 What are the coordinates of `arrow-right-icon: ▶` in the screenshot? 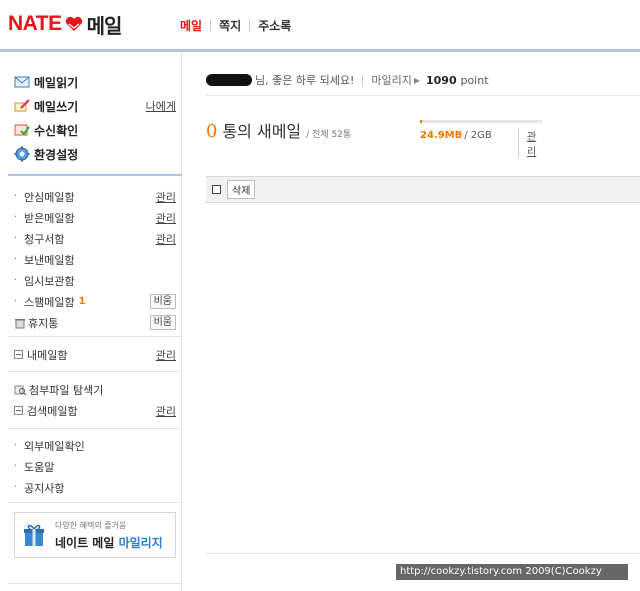 It's located at (416, 80).